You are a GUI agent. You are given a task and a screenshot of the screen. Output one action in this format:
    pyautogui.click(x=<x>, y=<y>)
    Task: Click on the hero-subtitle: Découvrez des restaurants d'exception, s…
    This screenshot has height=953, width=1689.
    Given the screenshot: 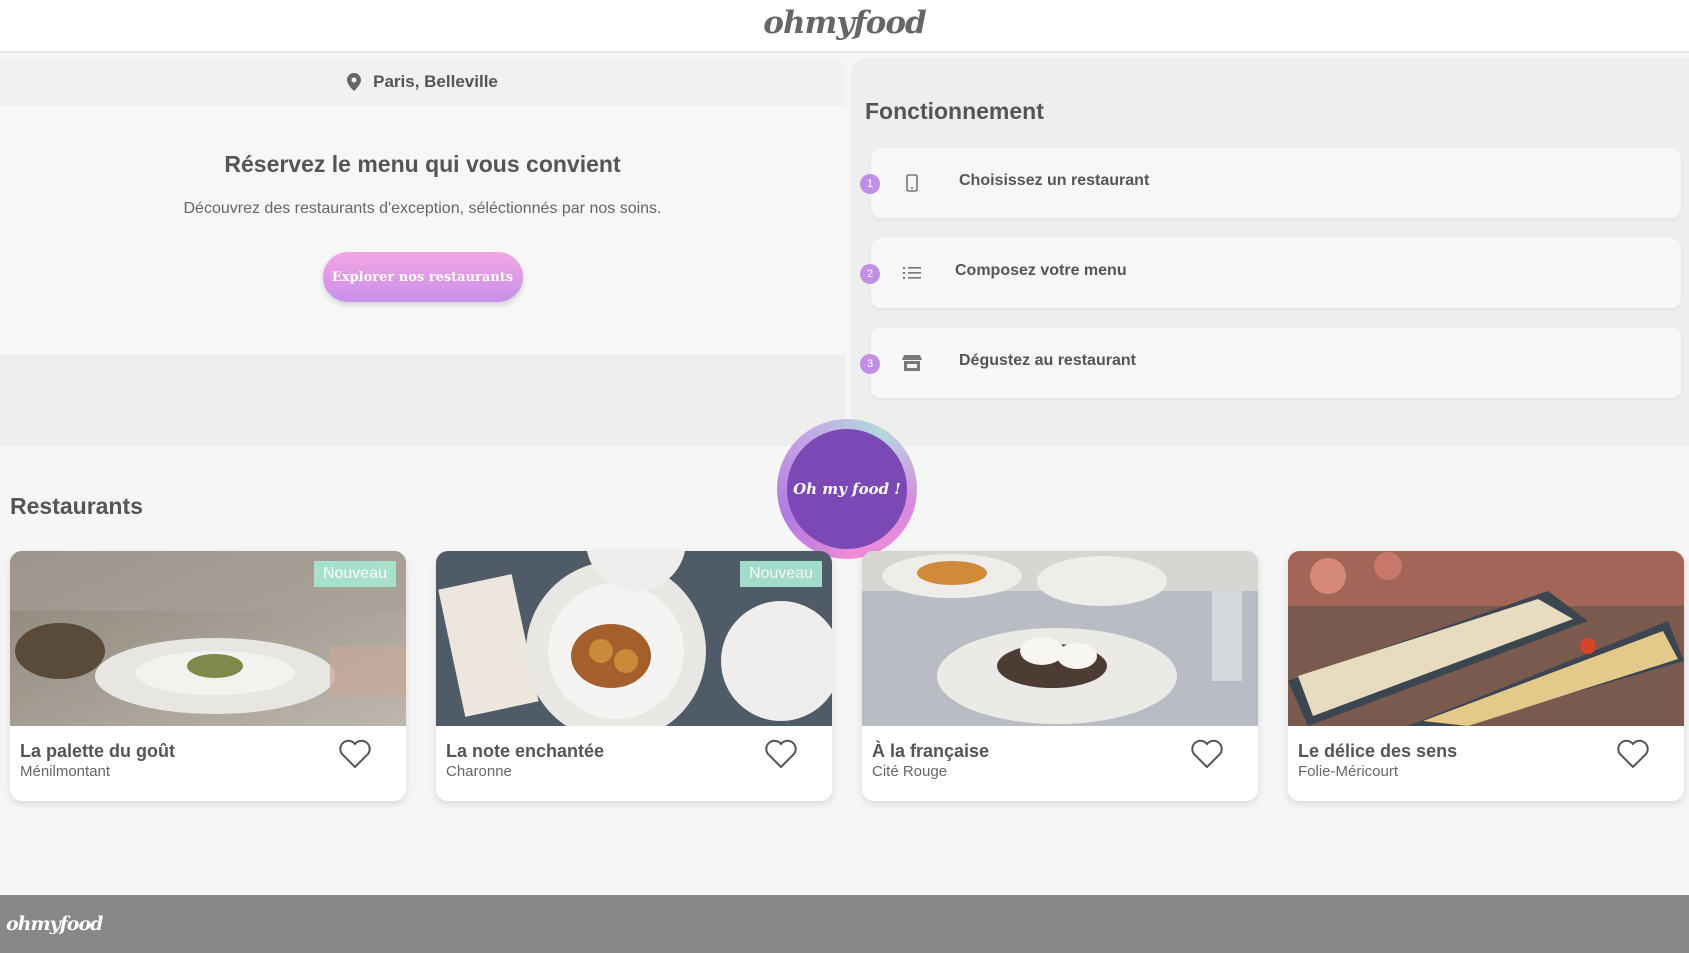 What is the action you would take?
    pyautogui.click(x=422, y=208)
    